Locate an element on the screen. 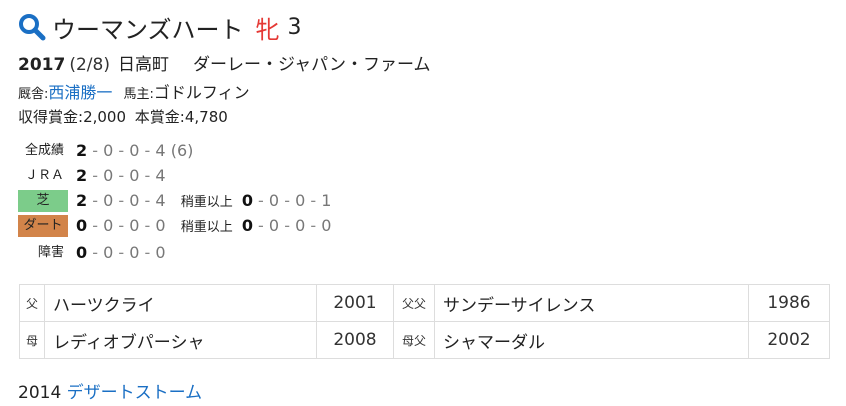 This screenshot has width=846, height=406. sire-label: 父 is located at coordinates (32, 303).